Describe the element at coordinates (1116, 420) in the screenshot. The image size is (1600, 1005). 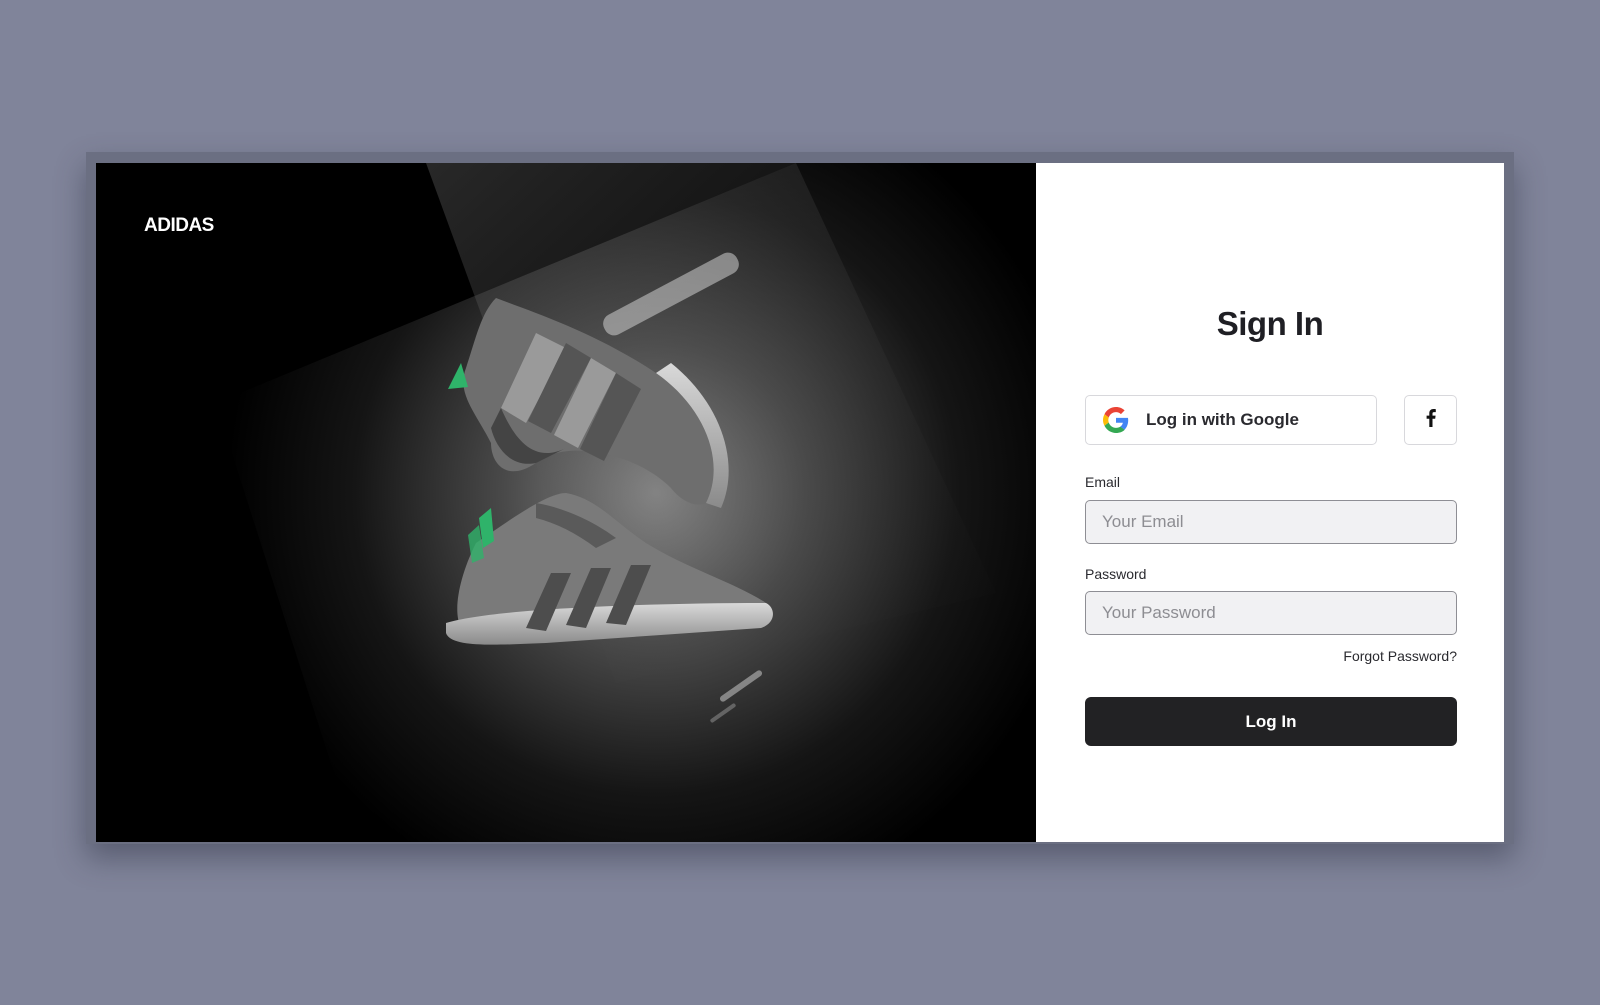
I see `google-icon` at that location.